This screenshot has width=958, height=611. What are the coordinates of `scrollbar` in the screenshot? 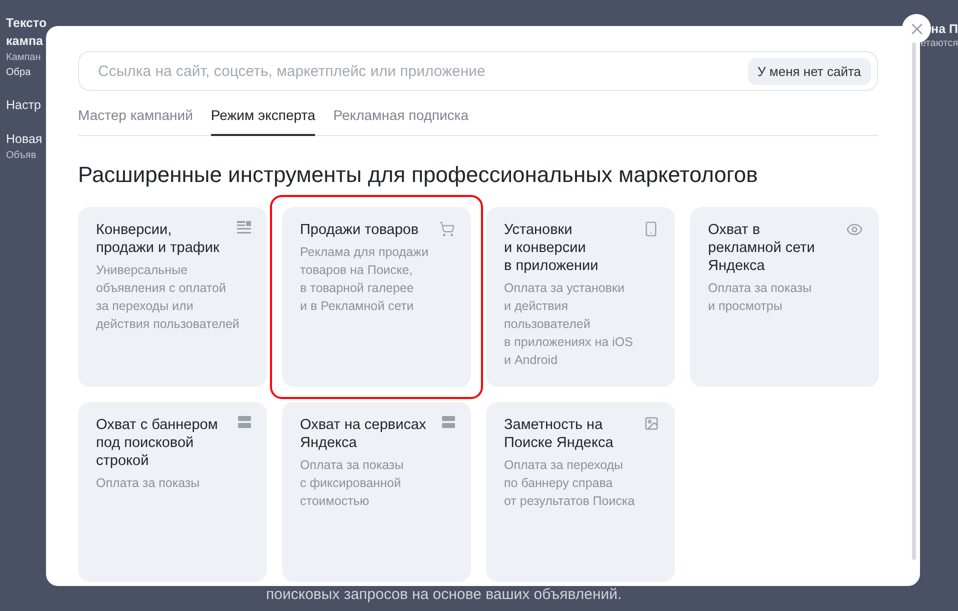 It's located at (914, 300).